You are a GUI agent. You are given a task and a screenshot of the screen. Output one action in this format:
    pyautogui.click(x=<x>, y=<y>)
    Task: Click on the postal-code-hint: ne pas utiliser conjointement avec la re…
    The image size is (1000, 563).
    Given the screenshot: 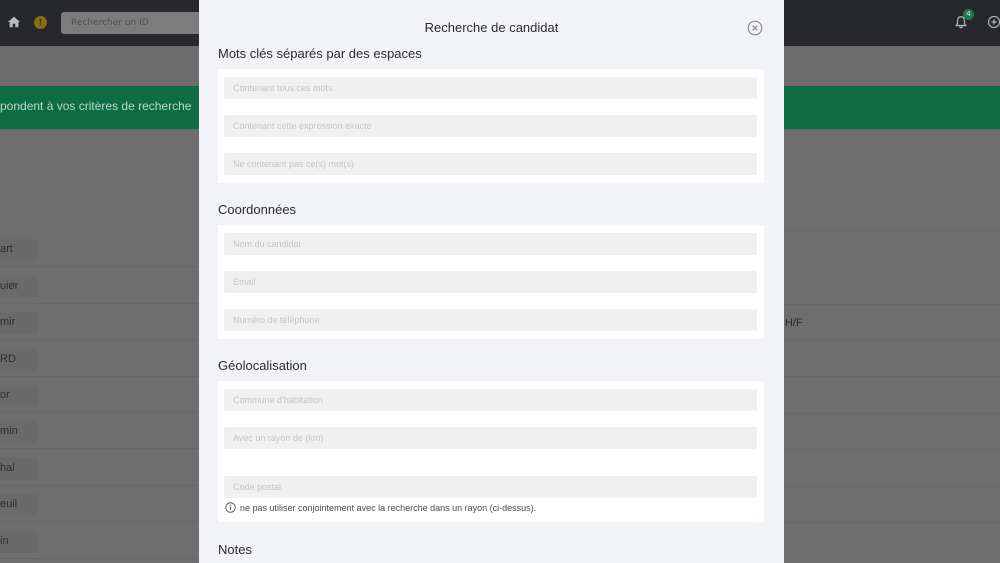 What is the action you would take?
    pyautogui.click(x=380, y=507)
    